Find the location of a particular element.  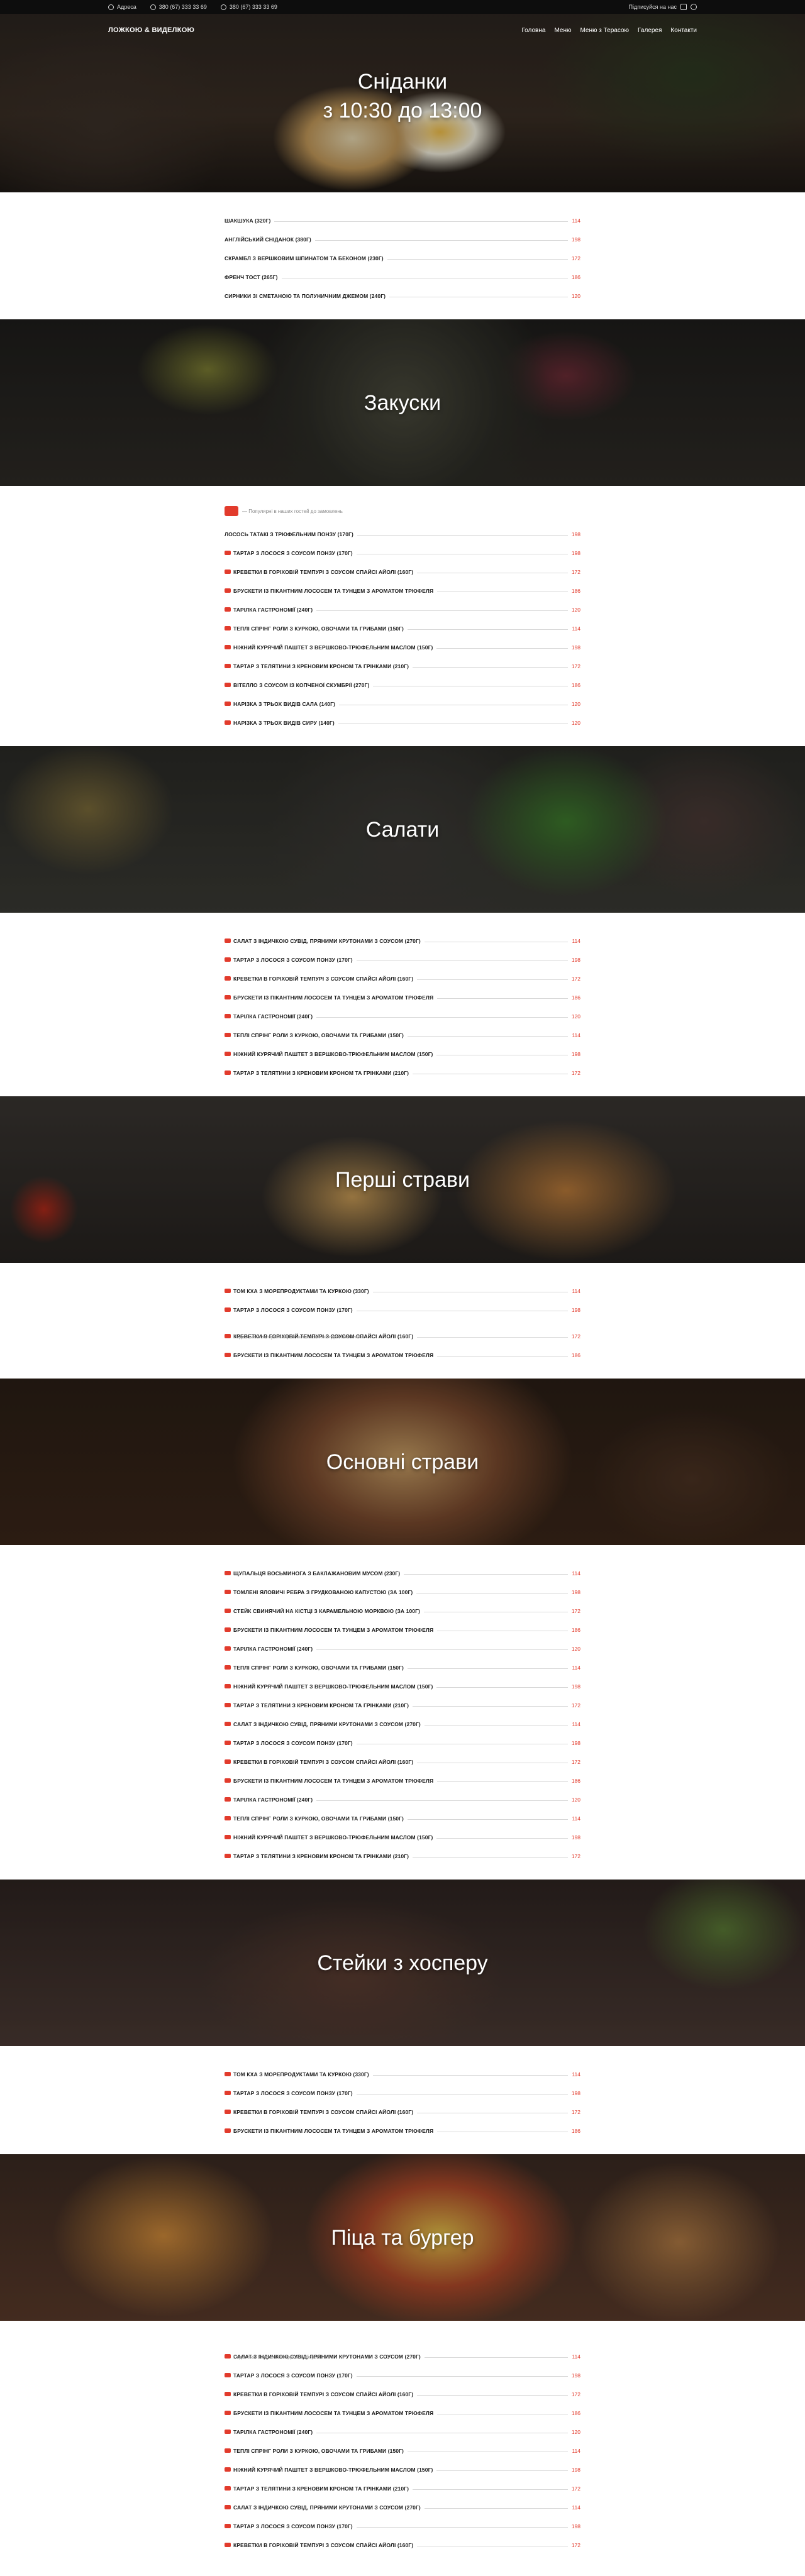

menu-item: ФРЕНЧ ТОСТ (265Г) 186 is located at coordinates (402, 275).